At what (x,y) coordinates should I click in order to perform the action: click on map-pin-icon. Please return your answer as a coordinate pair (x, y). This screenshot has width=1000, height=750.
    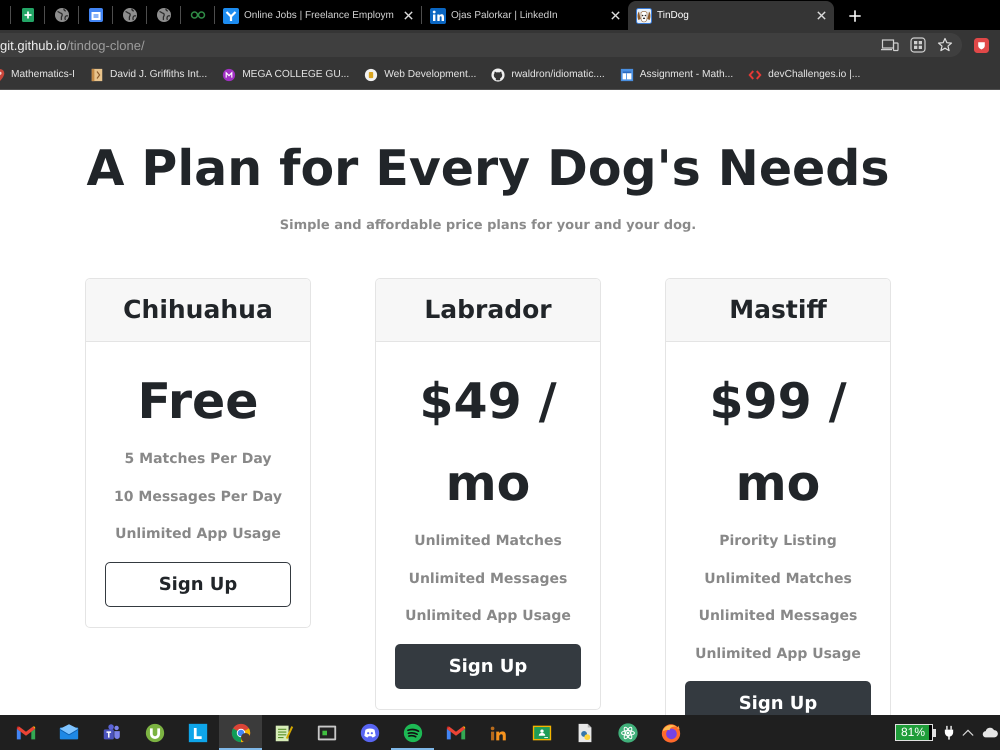
    Looking at the image, I should click on (3, 75).